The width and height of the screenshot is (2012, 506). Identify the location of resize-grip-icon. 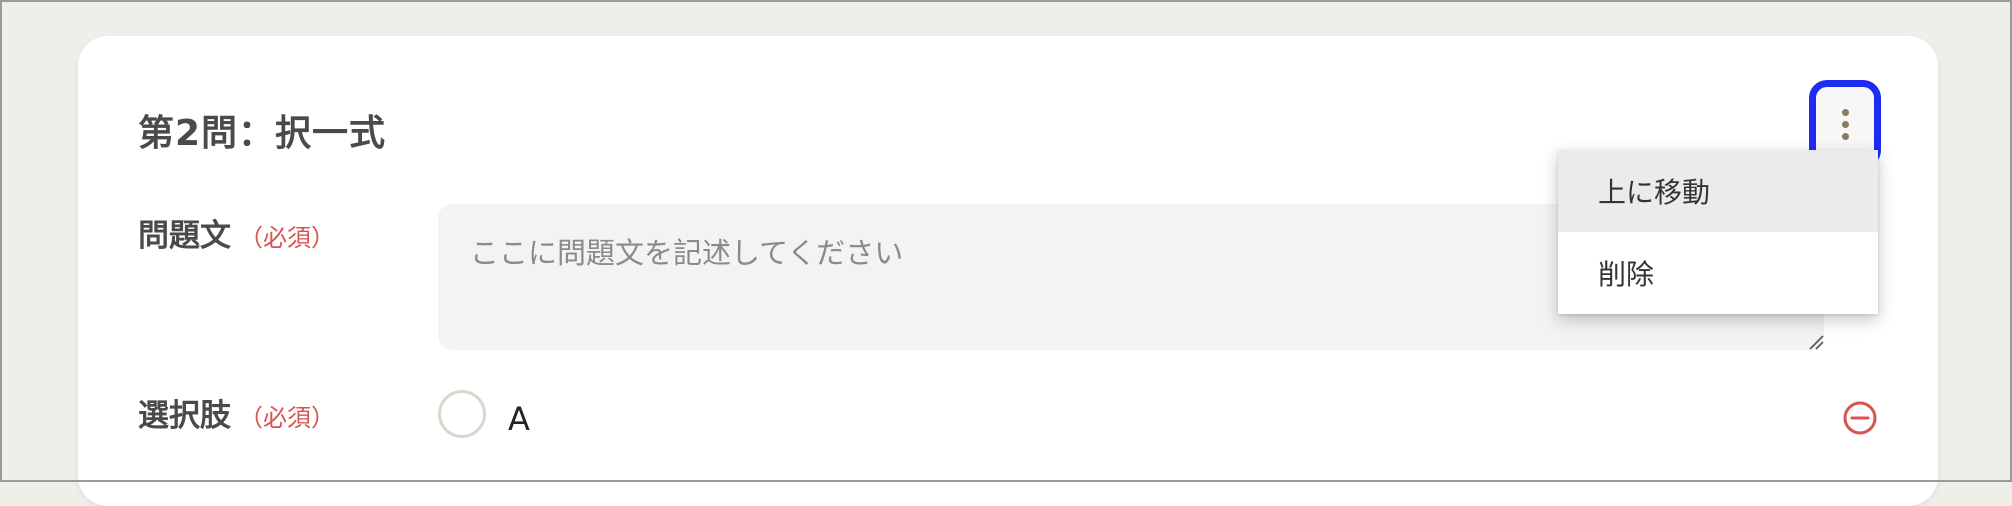
(1815, 341).